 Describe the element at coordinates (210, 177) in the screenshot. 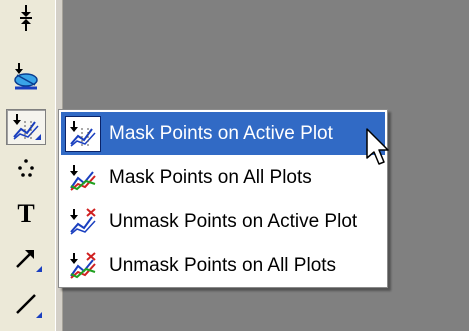

I see `menu-item-label: Mask Points on All Plots` at that location.